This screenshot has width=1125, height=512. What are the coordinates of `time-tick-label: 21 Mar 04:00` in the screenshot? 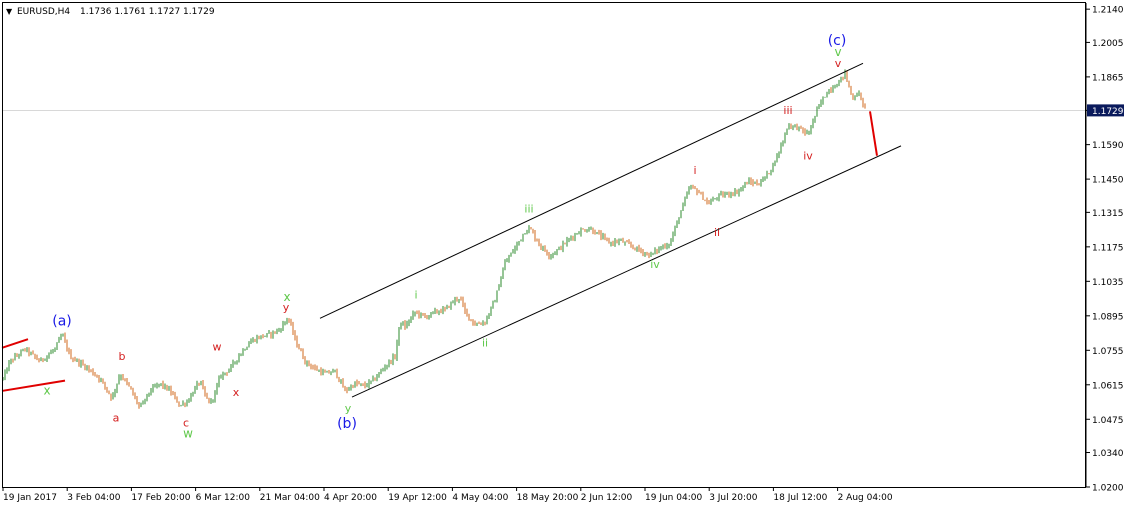 It's located at (290, 498).